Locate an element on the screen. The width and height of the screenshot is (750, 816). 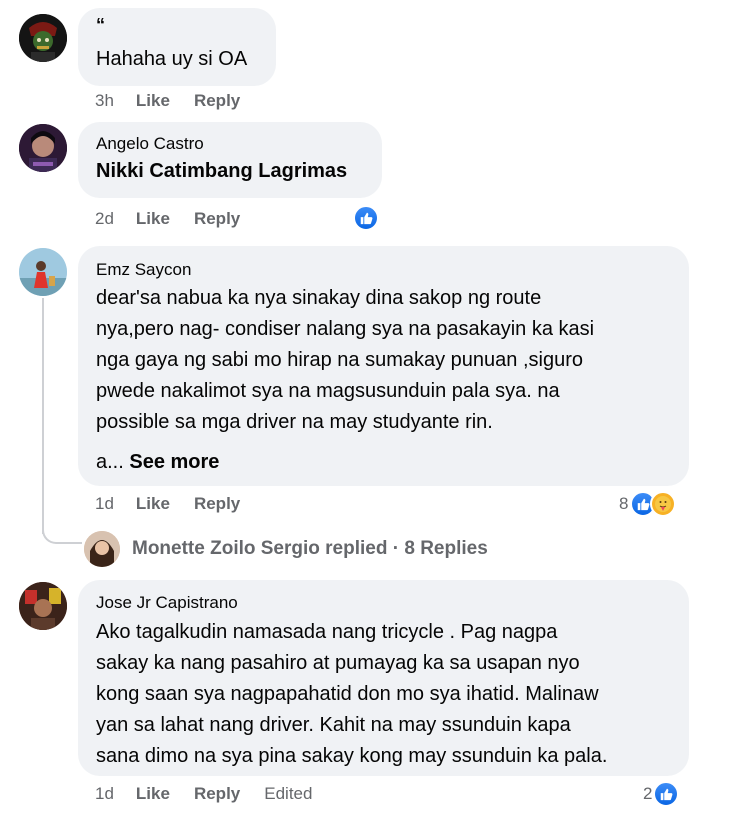
edited-label: Edited is located at coordinates (288, 794).